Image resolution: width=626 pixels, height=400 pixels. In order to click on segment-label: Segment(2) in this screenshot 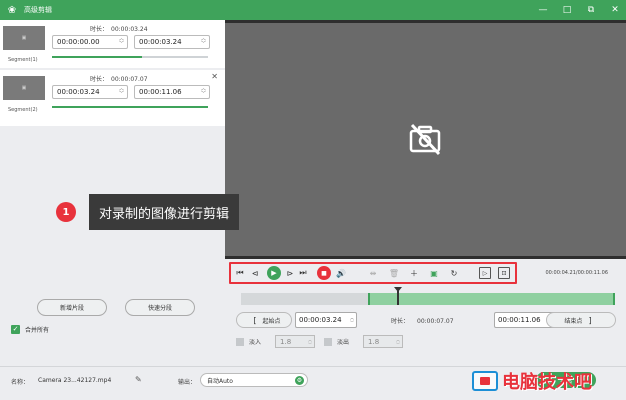, I will do `click(23, 110)`.